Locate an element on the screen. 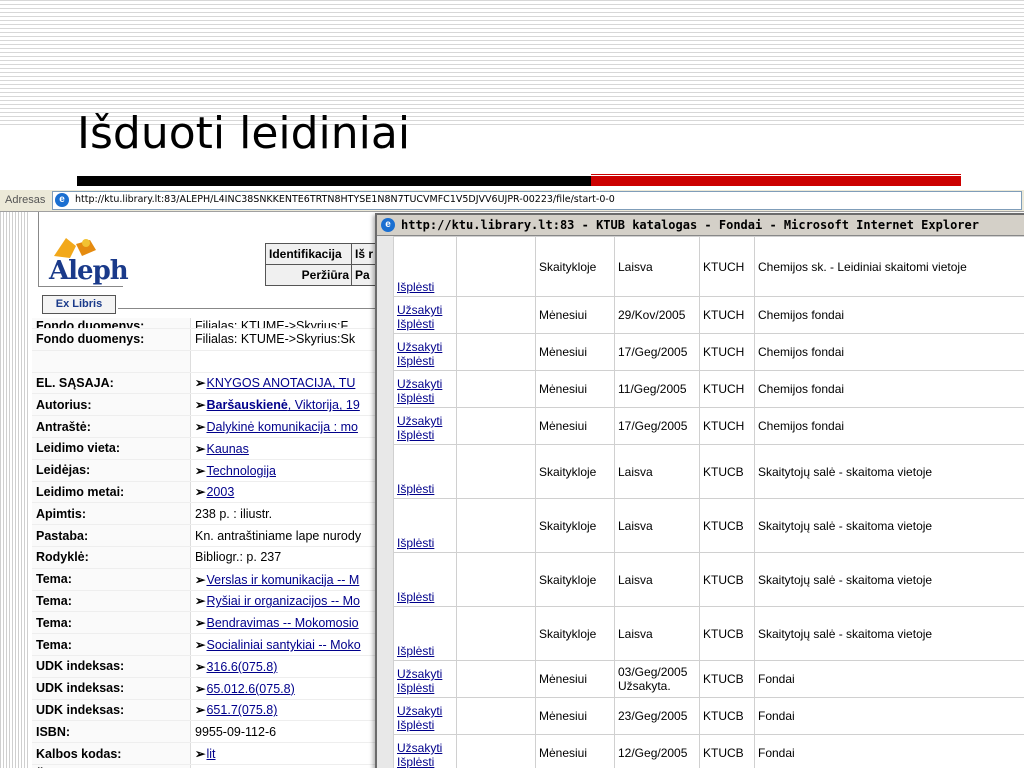 The height and width of the screenshot is (768, 1024). record-value: ➢KNYGOS ANOTACIJA, TU is located at coordinates (283, 383).